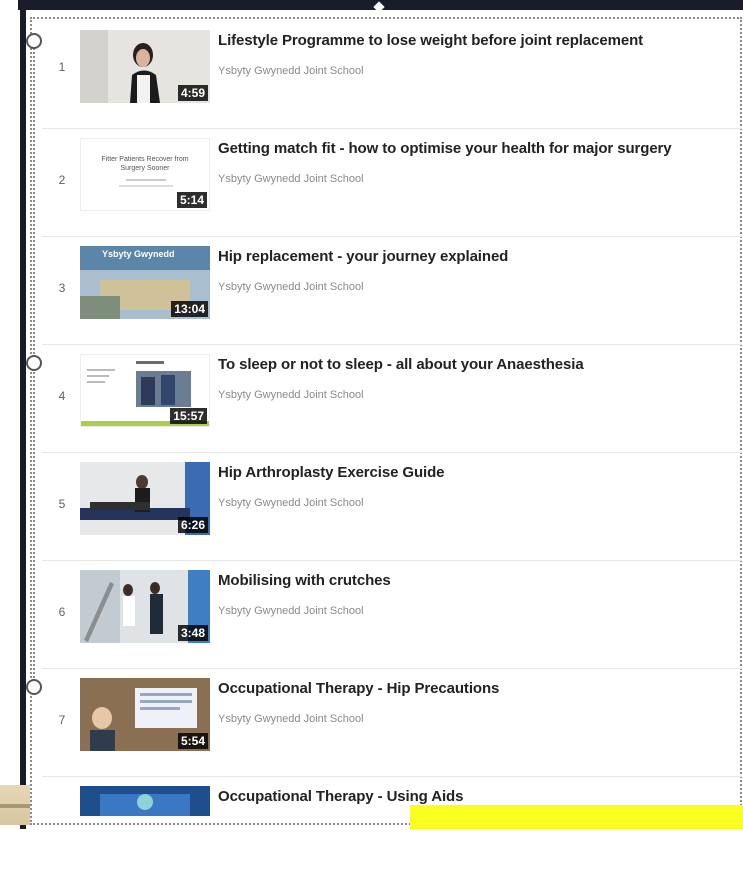 This screenshot has height=884, width=743. What do you see at coordinates (576, 817) in the screenshot?
I see `highlight-block` at bounding box center [576, 817].